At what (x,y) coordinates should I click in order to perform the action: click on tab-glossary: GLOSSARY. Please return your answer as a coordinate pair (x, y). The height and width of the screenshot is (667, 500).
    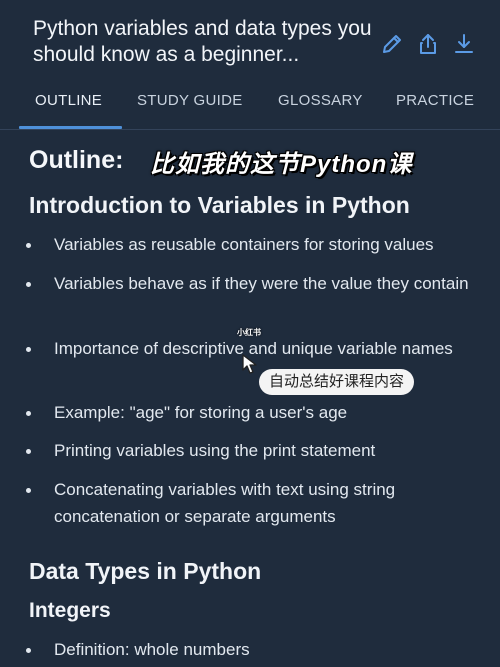
    Looking at the image, I should click on (320, 100).